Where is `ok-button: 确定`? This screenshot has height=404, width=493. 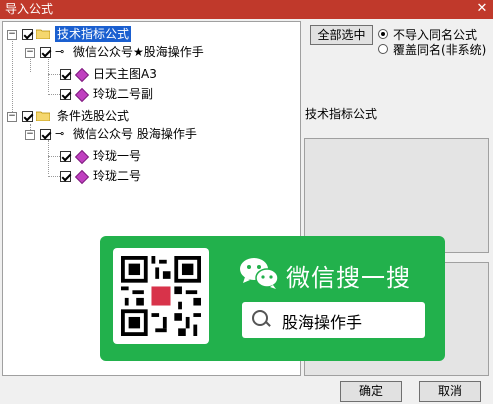
ok-button: 确定 is located at coordinates (371, 391).